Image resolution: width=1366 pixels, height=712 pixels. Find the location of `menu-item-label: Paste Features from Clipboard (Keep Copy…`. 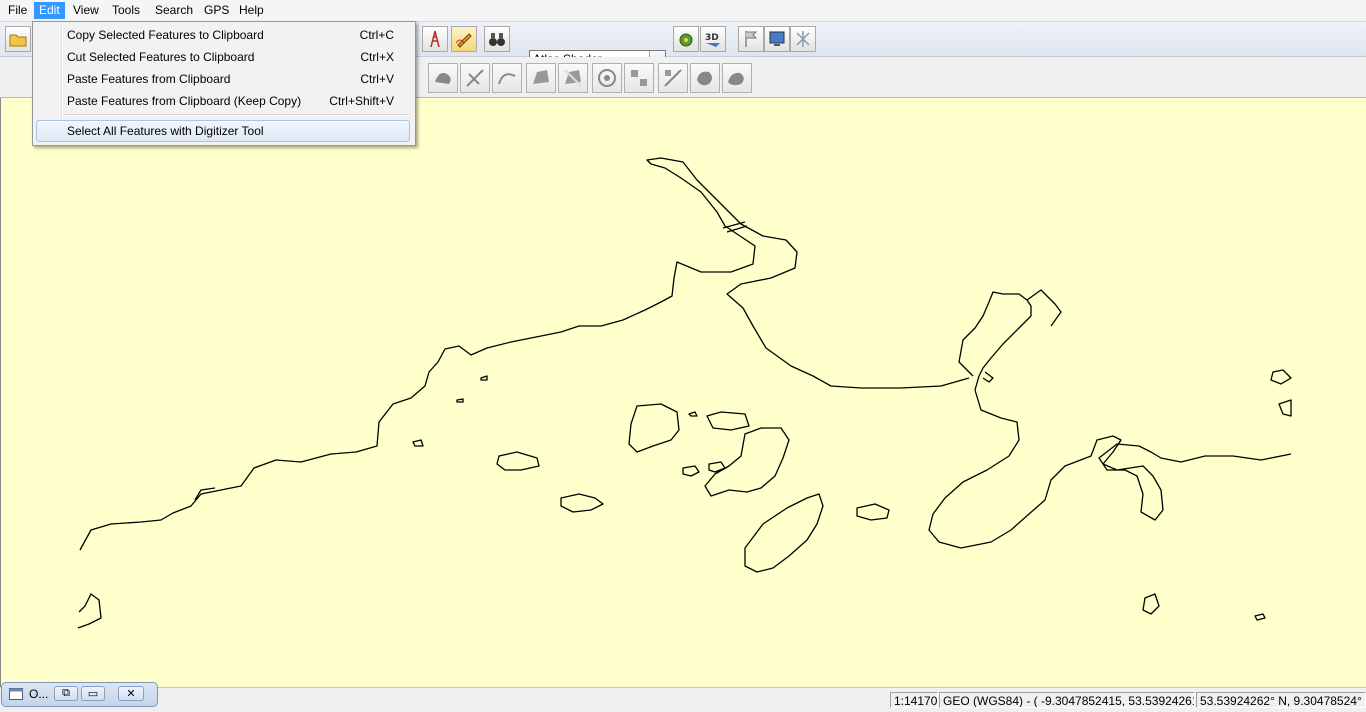

menu-item-label: Paste Features from Clipboard (Keep Copy… is located at coordinates (184, 101).